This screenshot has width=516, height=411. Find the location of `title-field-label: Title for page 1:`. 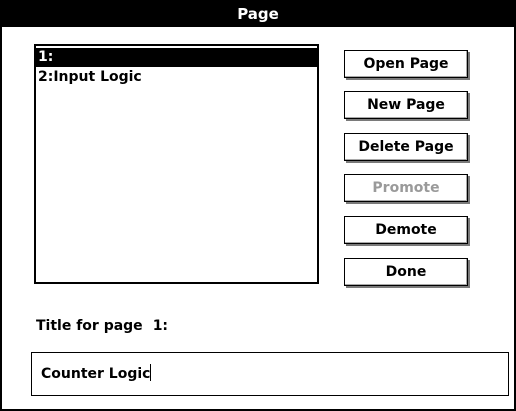

title-field-label: Title for page 1: is located at coordinates (107, 326).